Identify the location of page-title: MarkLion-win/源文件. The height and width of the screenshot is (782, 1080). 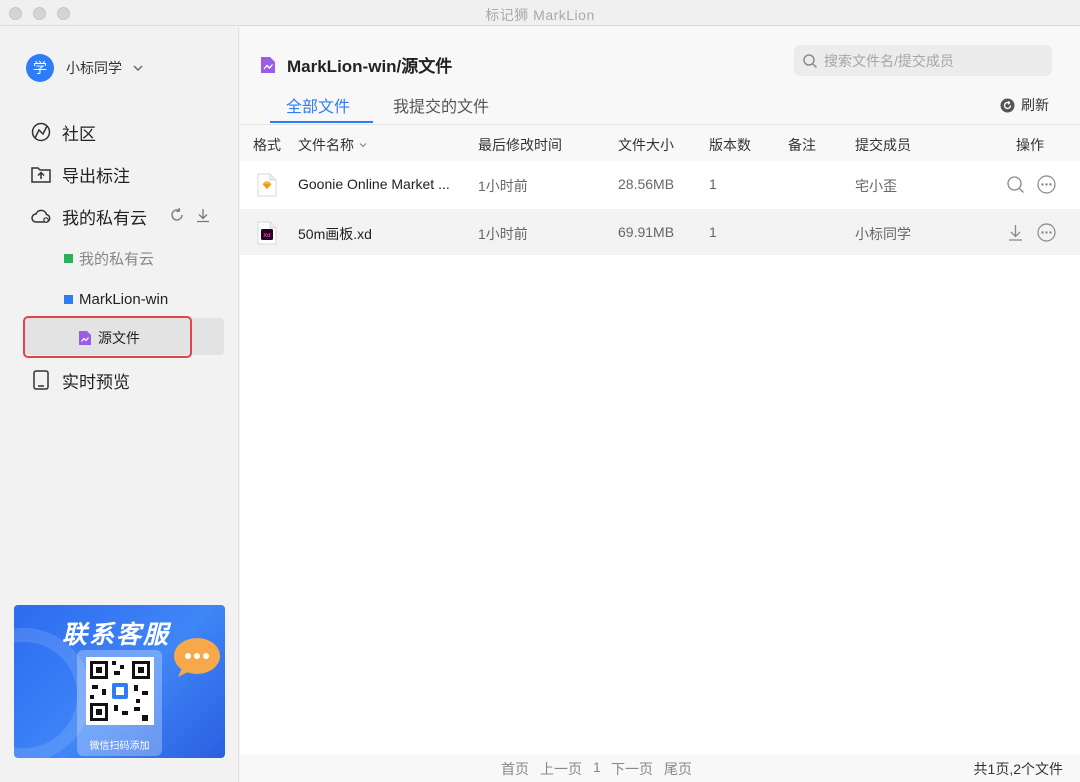
(355, 64).